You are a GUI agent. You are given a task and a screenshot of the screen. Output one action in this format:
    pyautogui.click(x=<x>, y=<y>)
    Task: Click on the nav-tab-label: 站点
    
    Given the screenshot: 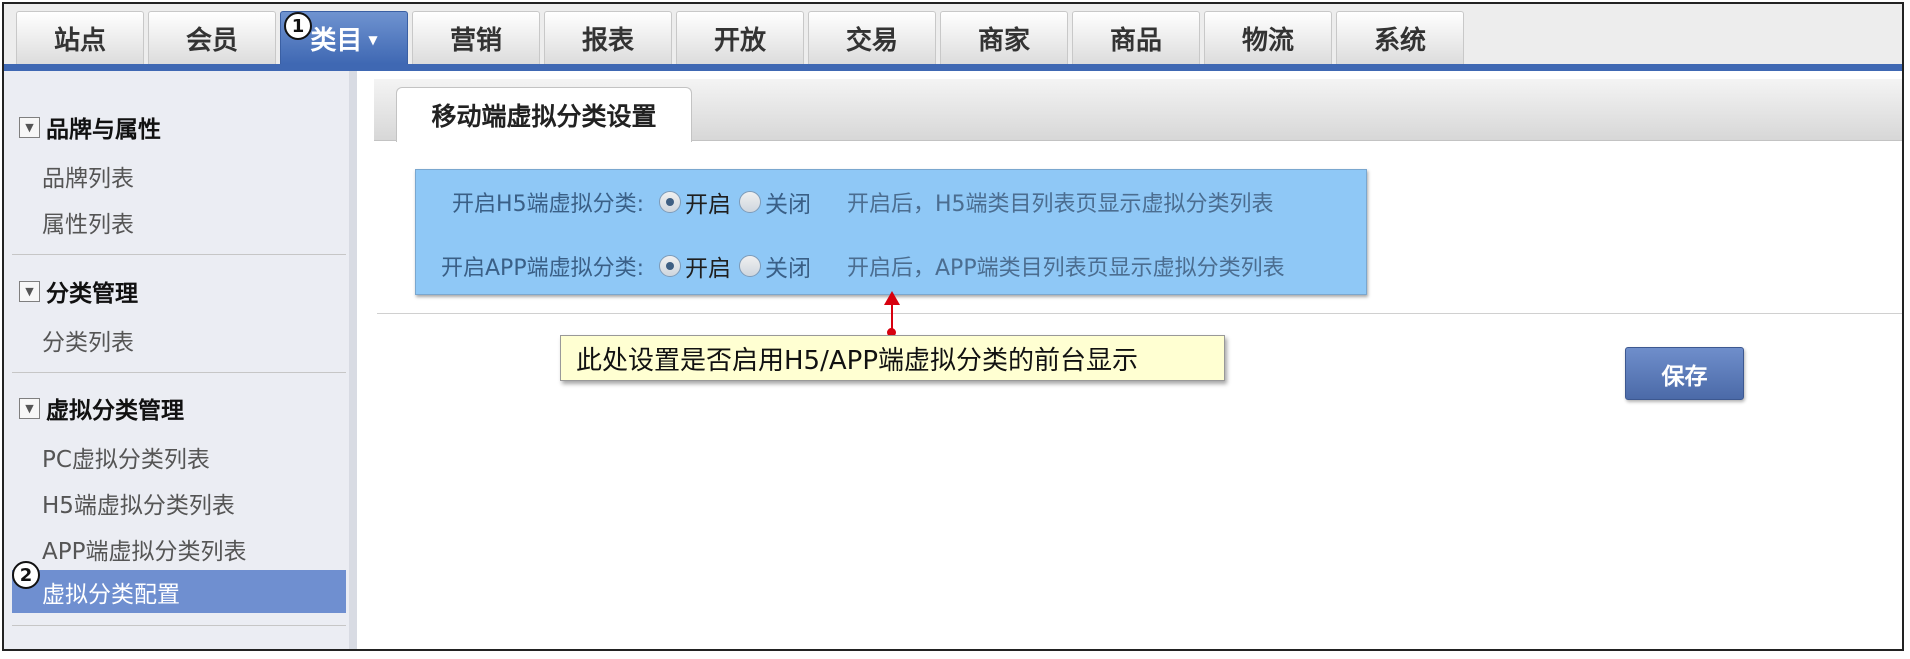 What is the action you would take?
    pyautogui.click(x=79, y=40)
    